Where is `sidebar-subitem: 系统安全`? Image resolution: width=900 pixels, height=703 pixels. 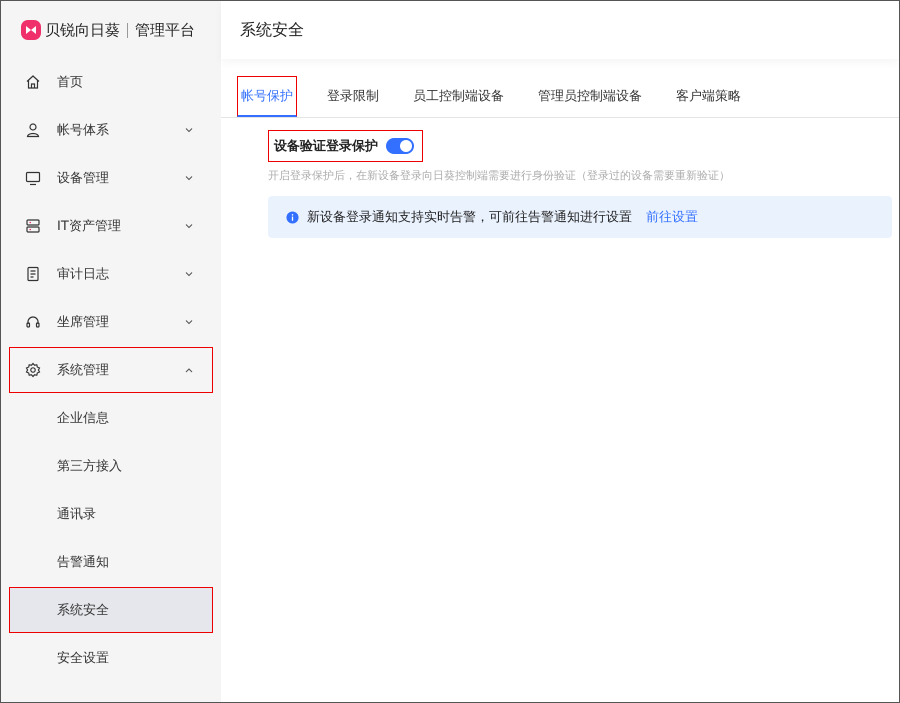 sidebar-subitem: 系统安全 is located at coordinates (111, 610).